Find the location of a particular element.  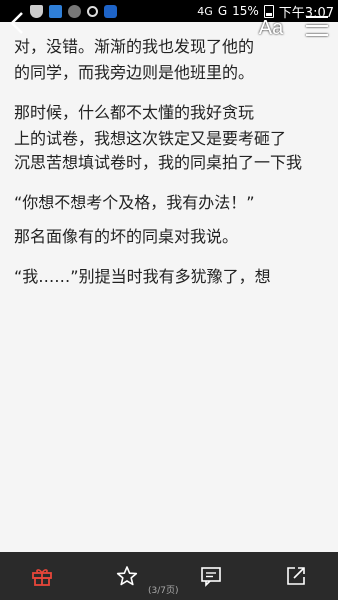

text-line: 沉思苦想填试卷时，我的同桌拍了一下我 is located at coordinates (158, 162).